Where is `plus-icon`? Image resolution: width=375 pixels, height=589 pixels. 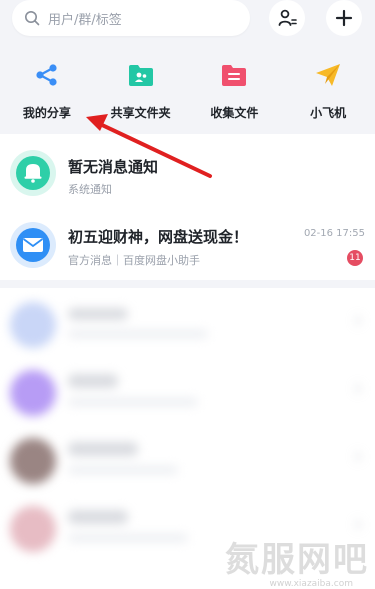
plus-icon is located at coordinates (344, 18).